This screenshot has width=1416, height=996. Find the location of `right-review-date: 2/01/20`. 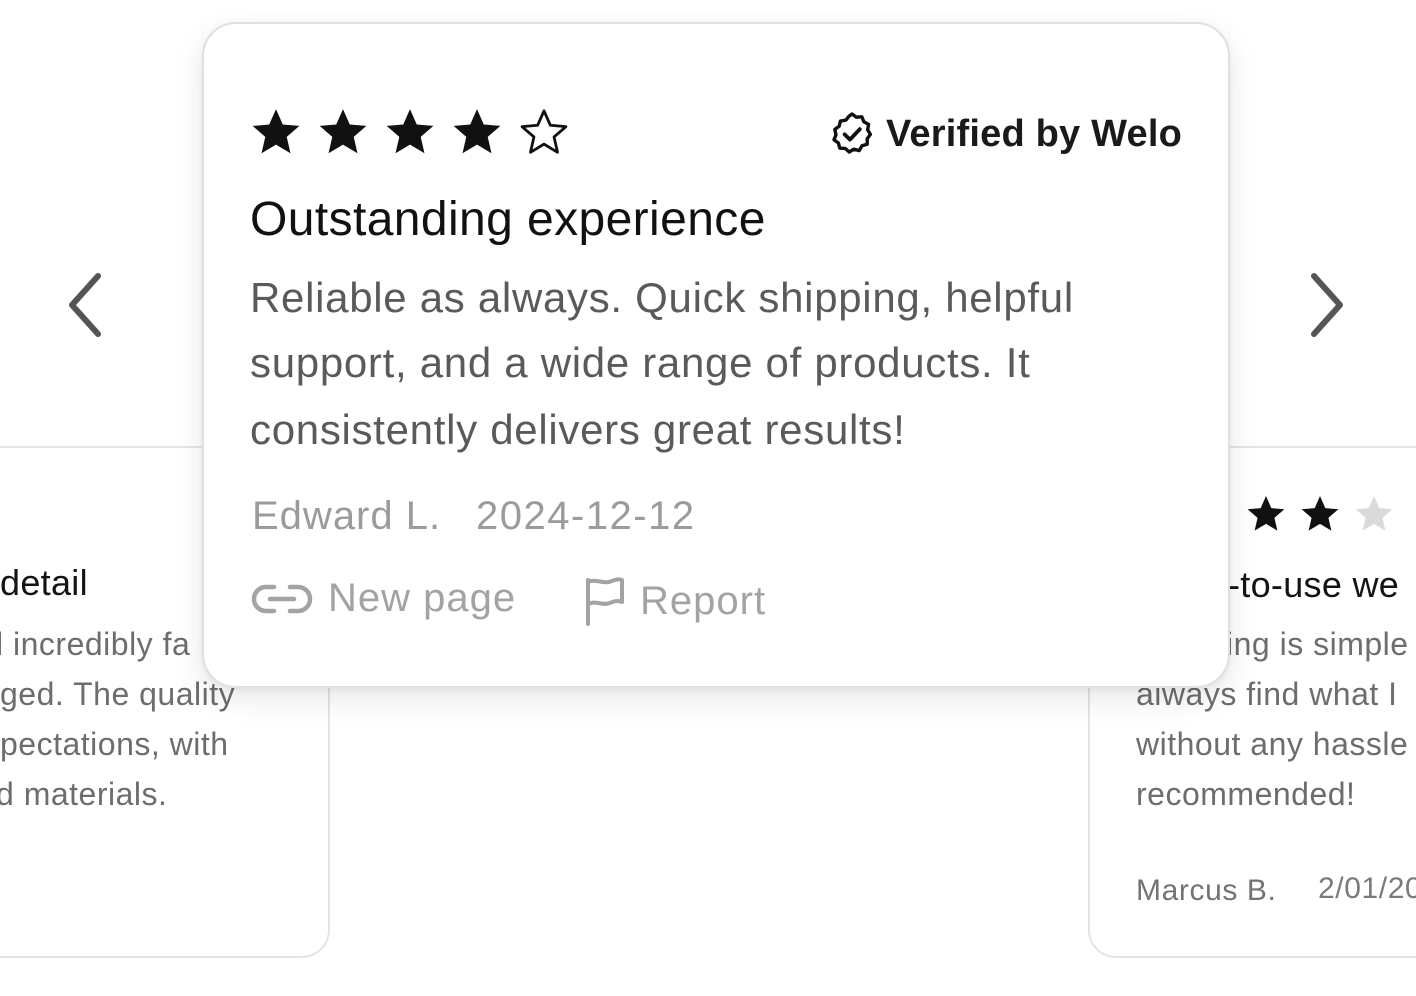

right-review-date: 2/01/20 is located at coordinates (1367, 888).